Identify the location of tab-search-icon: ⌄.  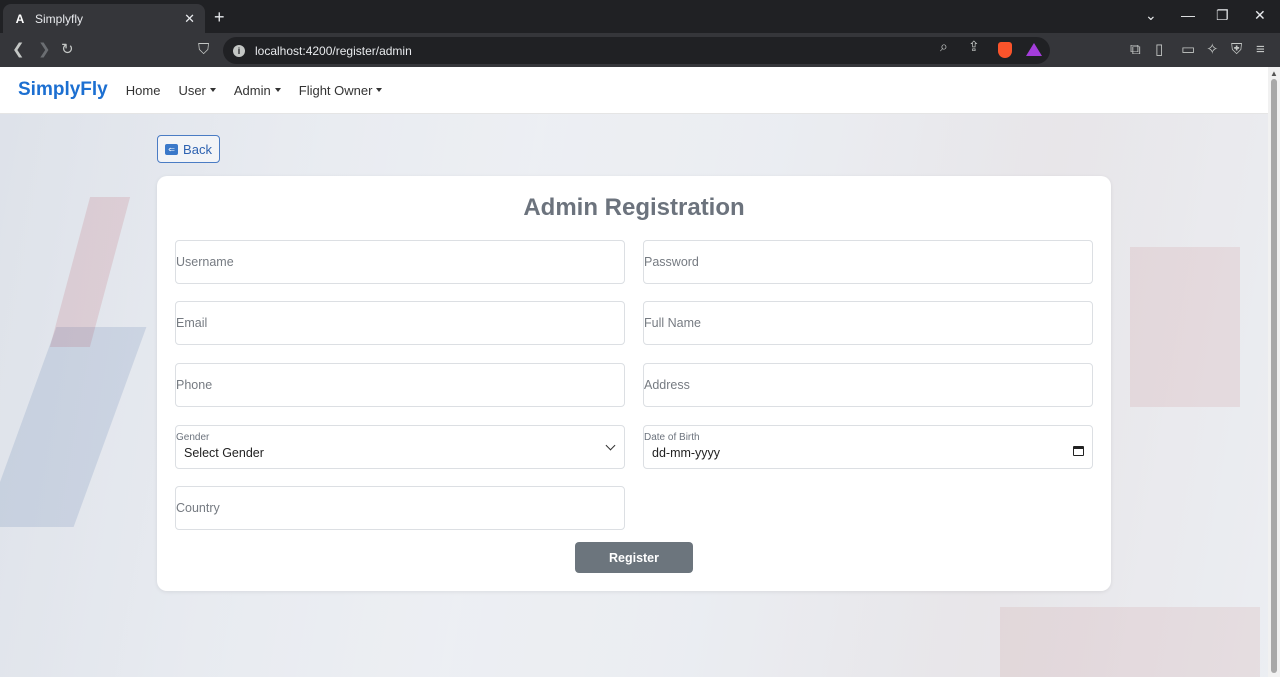
(1151, 15).